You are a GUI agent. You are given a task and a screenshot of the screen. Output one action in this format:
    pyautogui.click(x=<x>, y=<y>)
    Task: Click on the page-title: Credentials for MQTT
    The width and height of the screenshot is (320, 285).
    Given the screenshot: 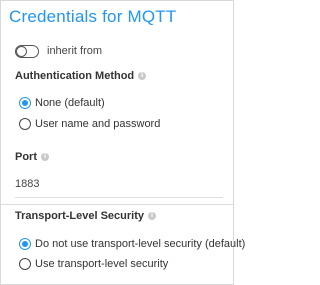 What is the action you would take?
    pyautogui.click(x=93, y=16)
    